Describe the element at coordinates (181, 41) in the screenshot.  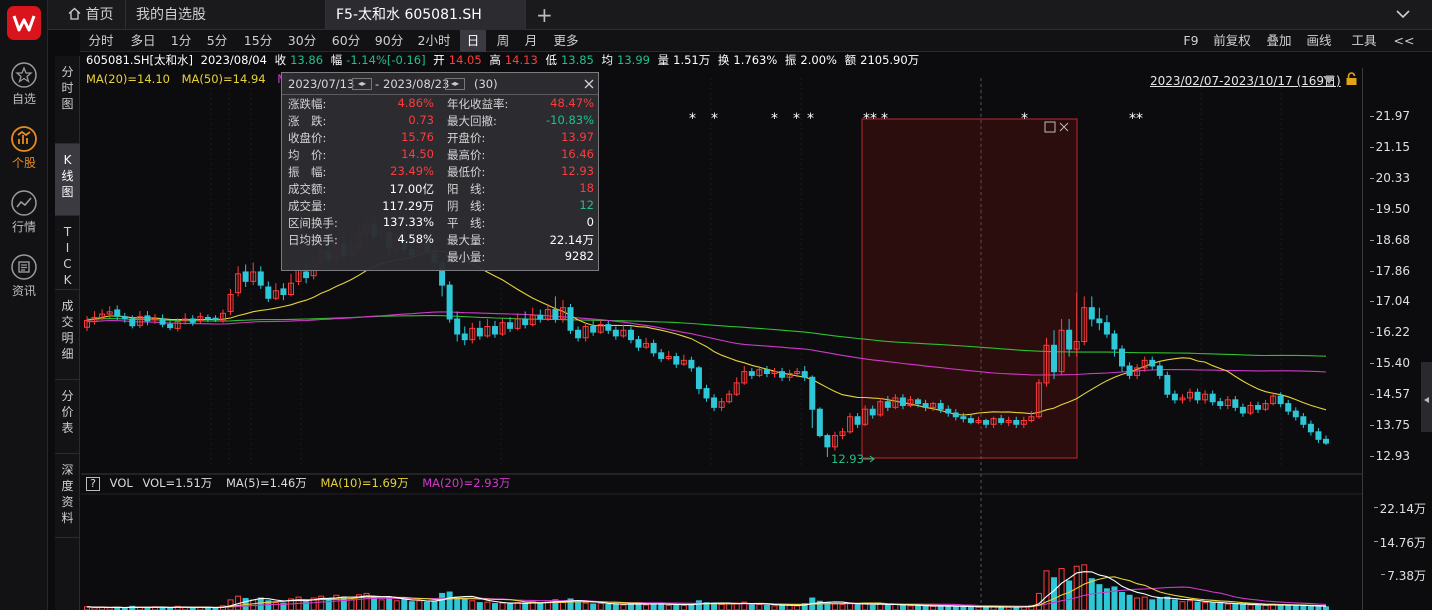
I see `period-2: 1分` at that location.